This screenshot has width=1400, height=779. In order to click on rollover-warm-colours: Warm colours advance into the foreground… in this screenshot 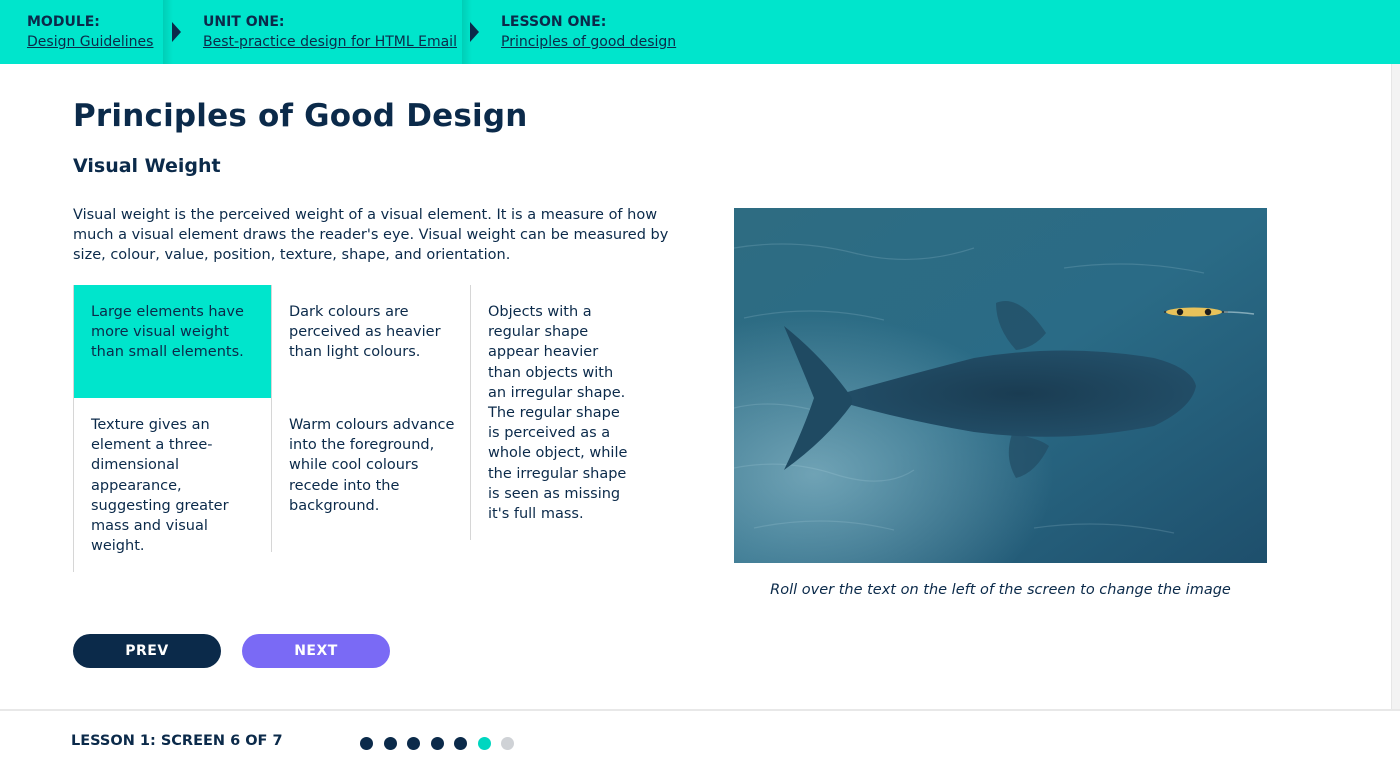, I will do `click(371, 475)`.